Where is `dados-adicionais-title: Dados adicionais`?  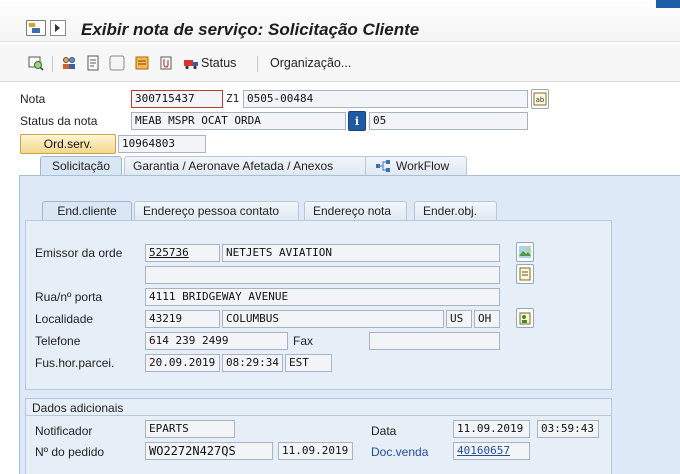
dados-adicionais-title: Dados adicionais is located at coordinates (78, 408).